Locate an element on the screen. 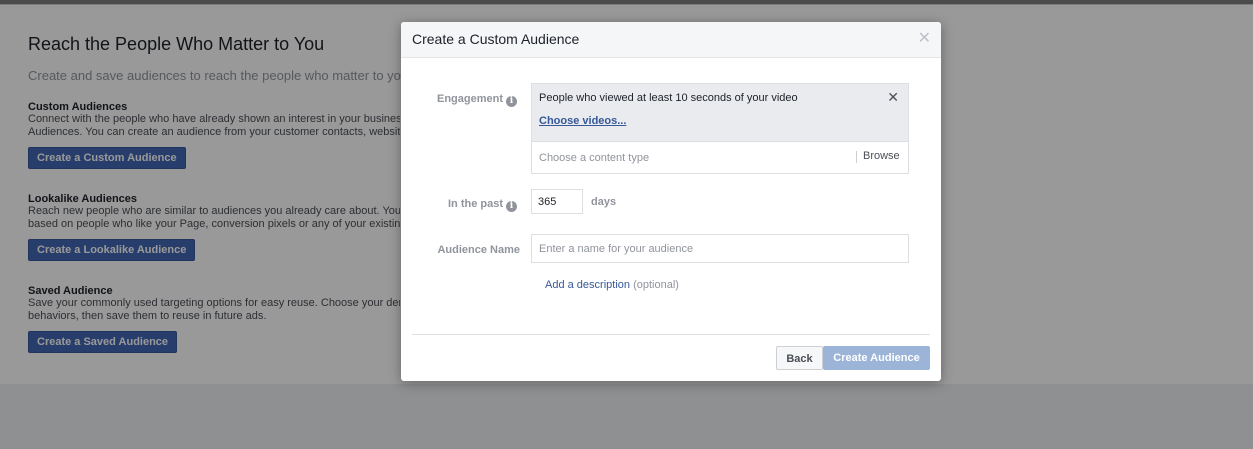  optional-note: (optional) is located at coordinates (656, 285).